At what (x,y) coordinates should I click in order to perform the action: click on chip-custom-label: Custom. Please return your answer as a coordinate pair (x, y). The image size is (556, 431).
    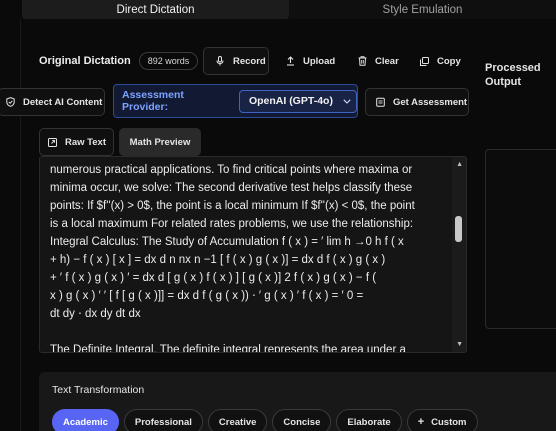
    Looking at the image, I should click on (449, 422).